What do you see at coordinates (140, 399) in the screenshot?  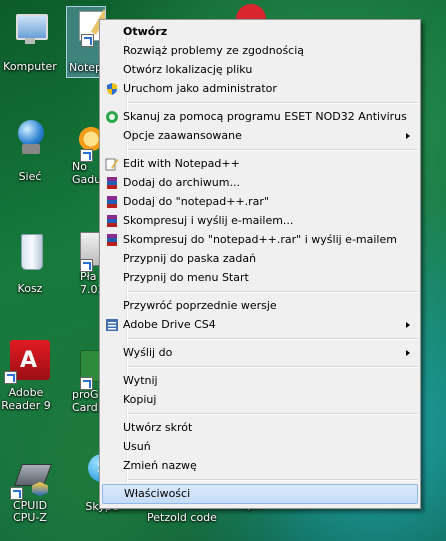 I see `menu-item-label: Kopiuj` at bounding box center [140, 399].